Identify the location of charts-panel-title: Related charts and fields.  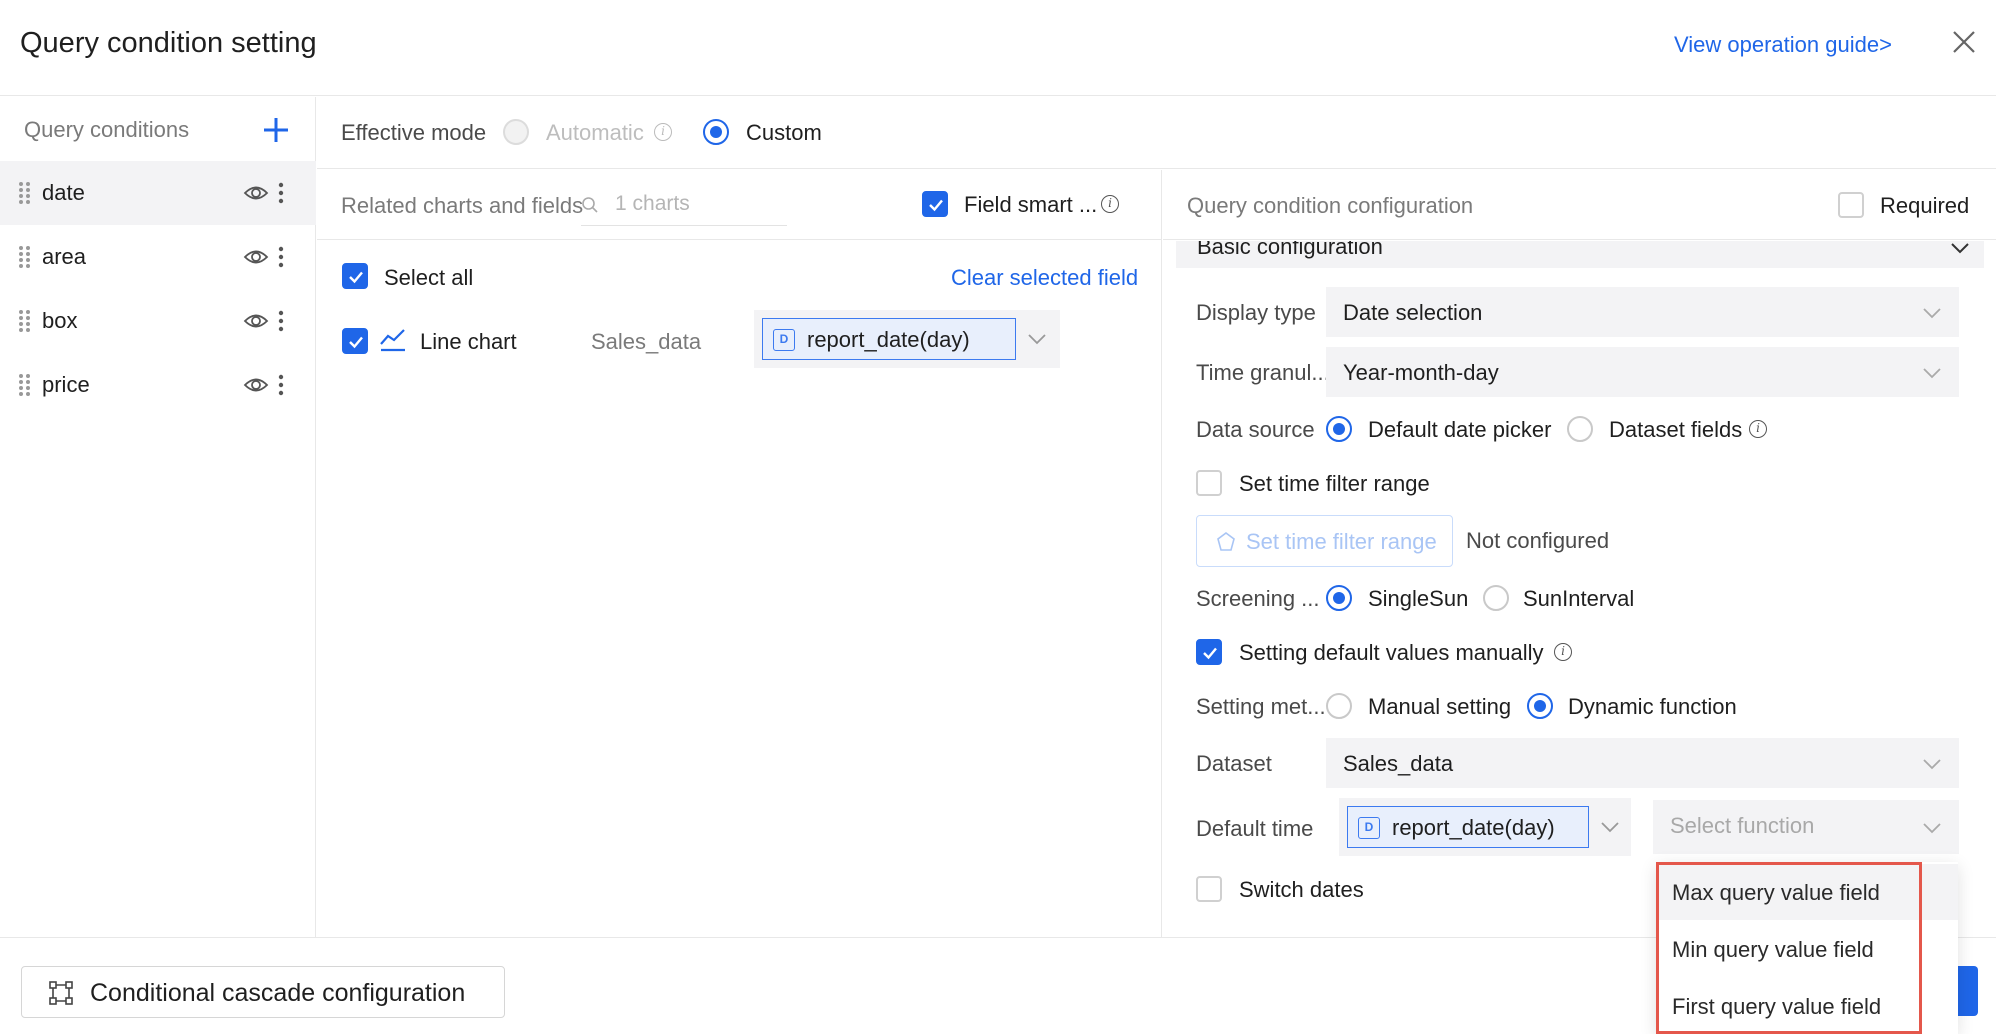
(462, 205).